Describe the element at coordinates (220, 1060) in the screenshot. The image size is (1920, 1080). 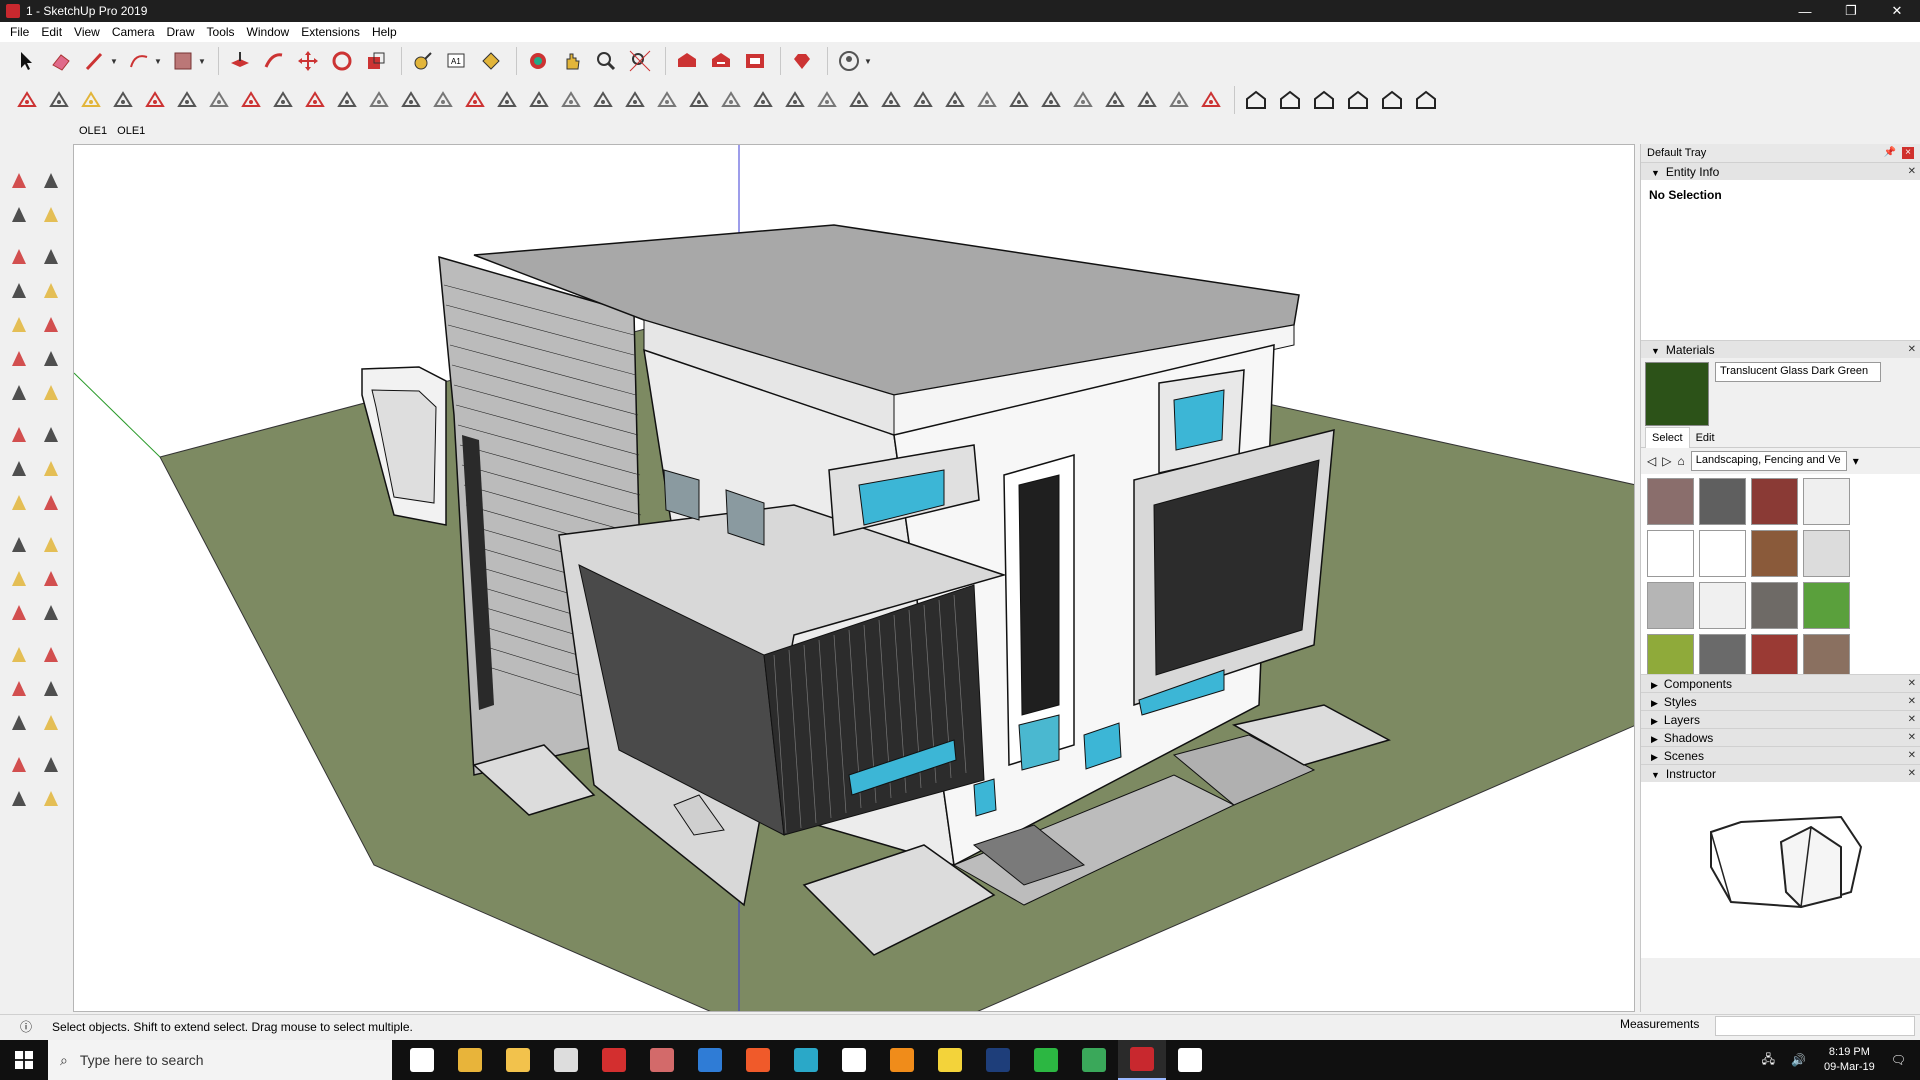
I see `taskbar-search: ⌕ Type here to search` at that location.